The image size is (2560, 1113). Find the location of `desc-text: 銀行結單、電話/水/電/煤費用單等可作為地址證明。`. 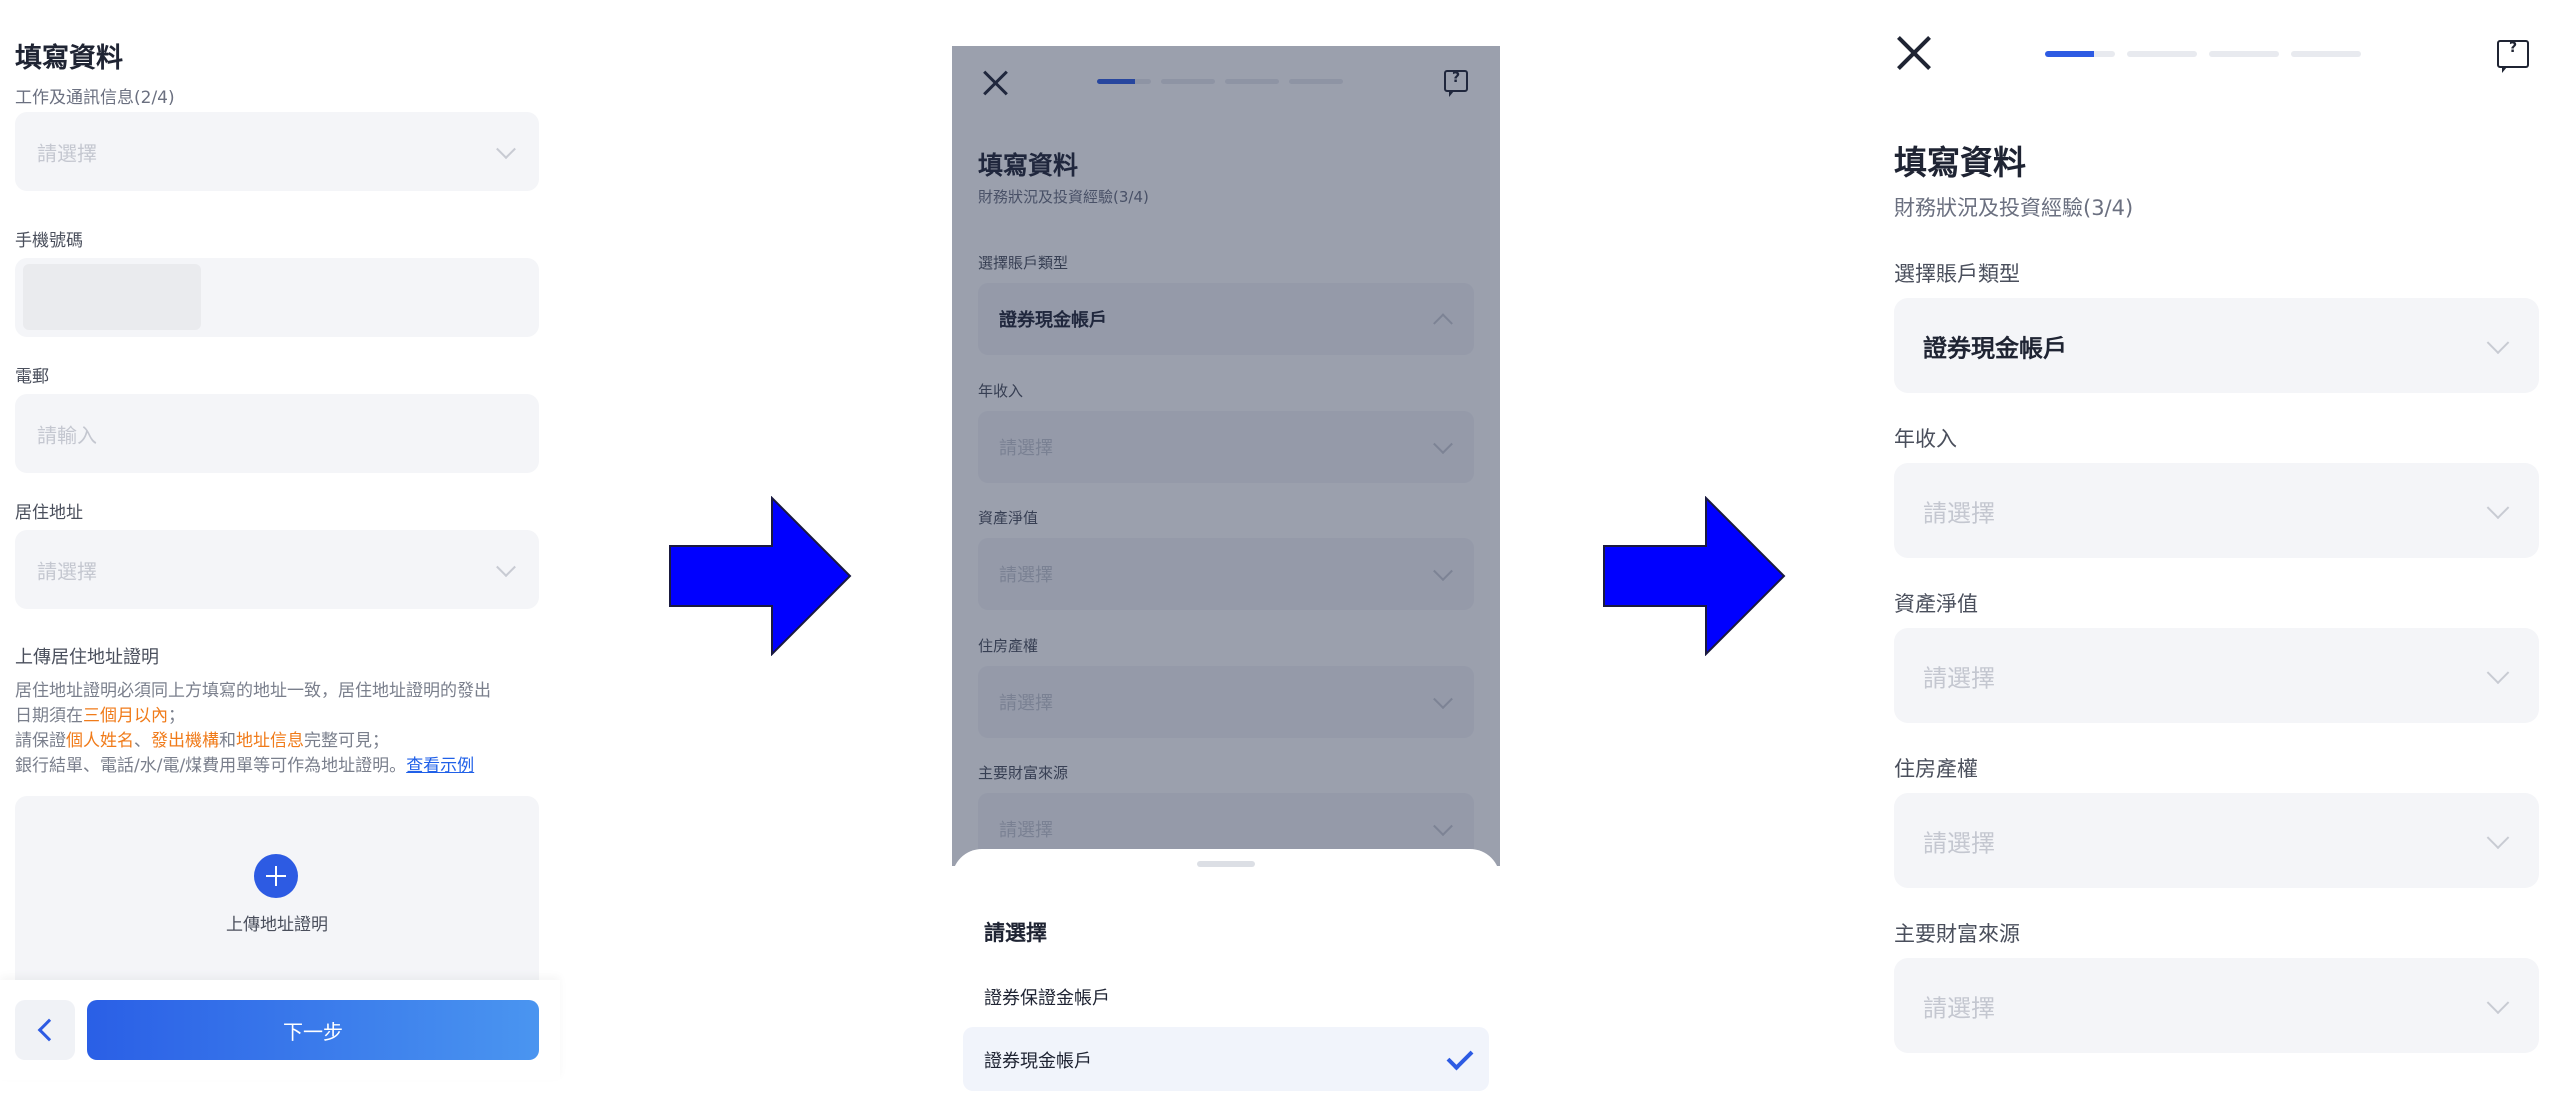

desc-text: 銀行結單、電話/水/電/煤費用單等可作為地址證明。 is located at coordinates (211, 766).